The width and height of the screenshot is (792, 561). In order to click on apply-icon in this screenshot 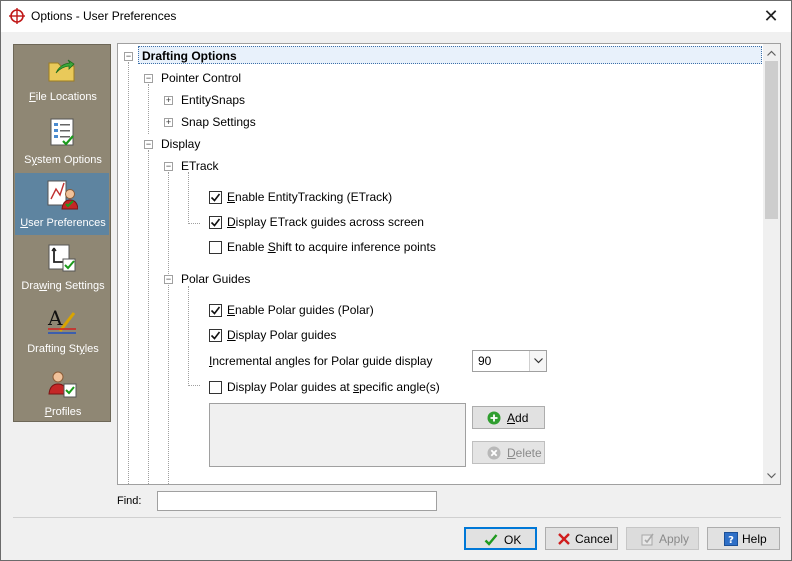, I will do `click(647, 539)`.